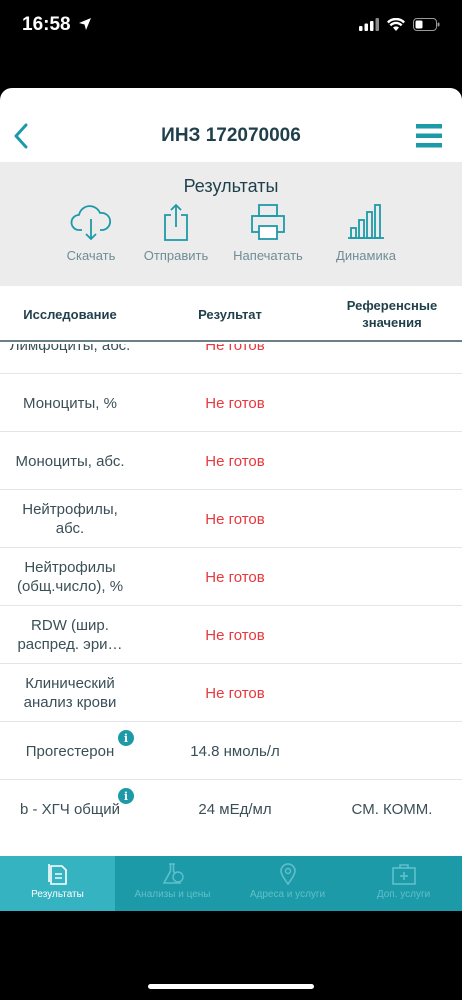  I want to click on page-title: ИНЗ 172070006, so click(231, 135).